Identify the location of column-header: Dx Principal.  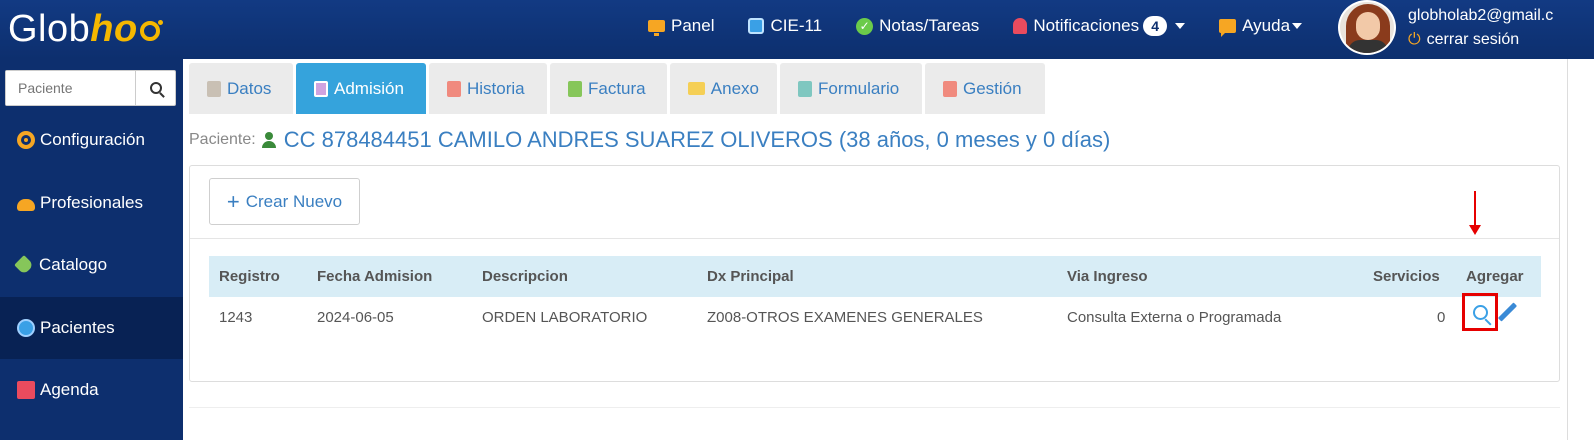
(750, 276).